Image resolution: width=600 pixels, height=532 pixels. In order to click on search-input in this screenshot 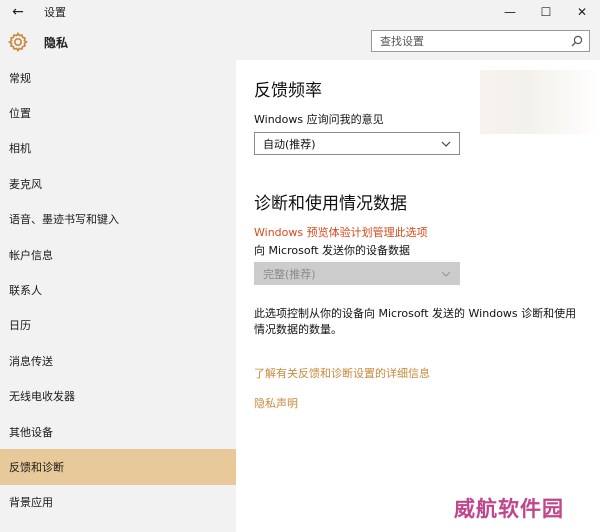, I will do `click(467, 41)`.